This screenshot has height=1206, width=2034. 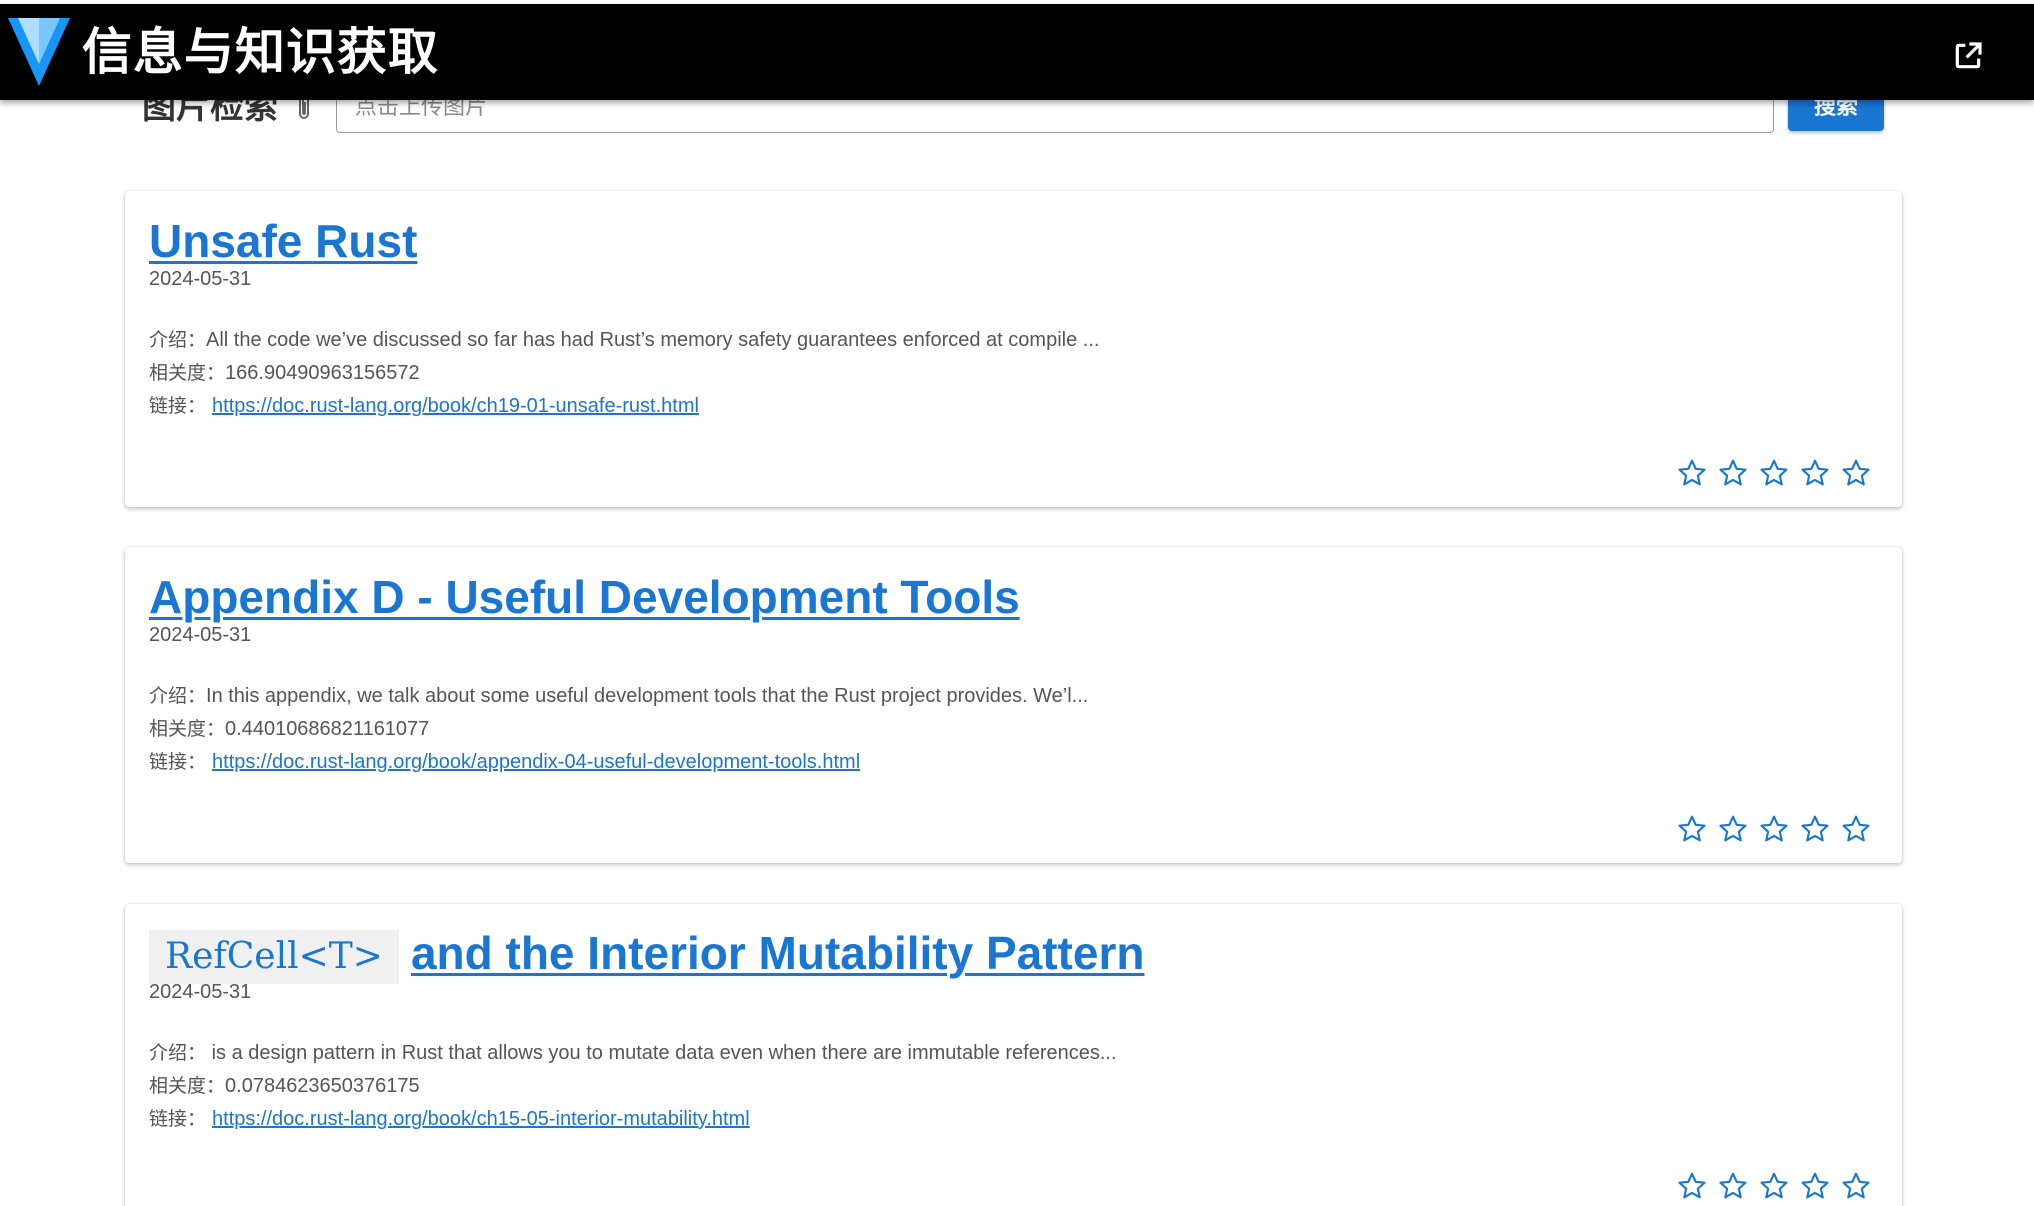 I want to click on vuetify-logo-icon, so click(x=39, y=52).